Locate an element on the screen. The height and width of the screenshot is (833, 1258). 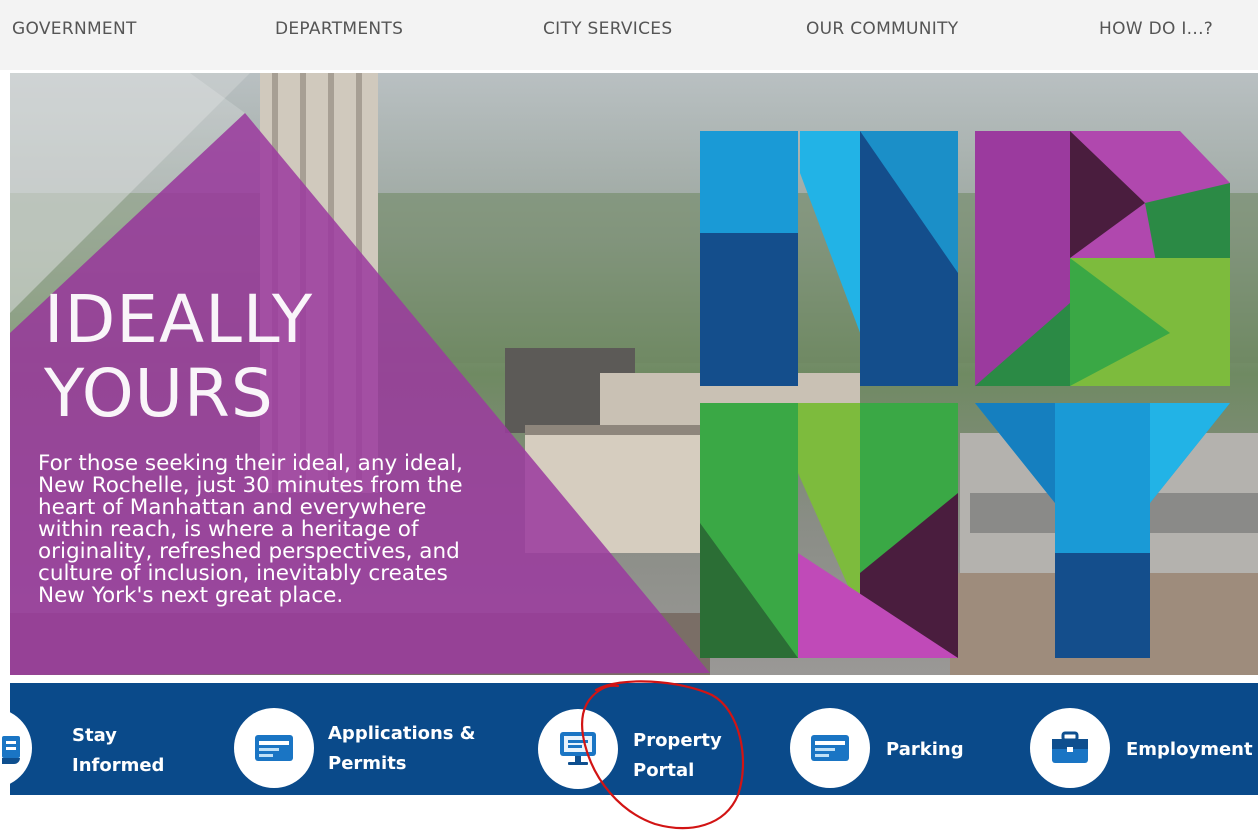
nav-how-do-i: HOW DO I...? is located at coordinates (1156, 29).